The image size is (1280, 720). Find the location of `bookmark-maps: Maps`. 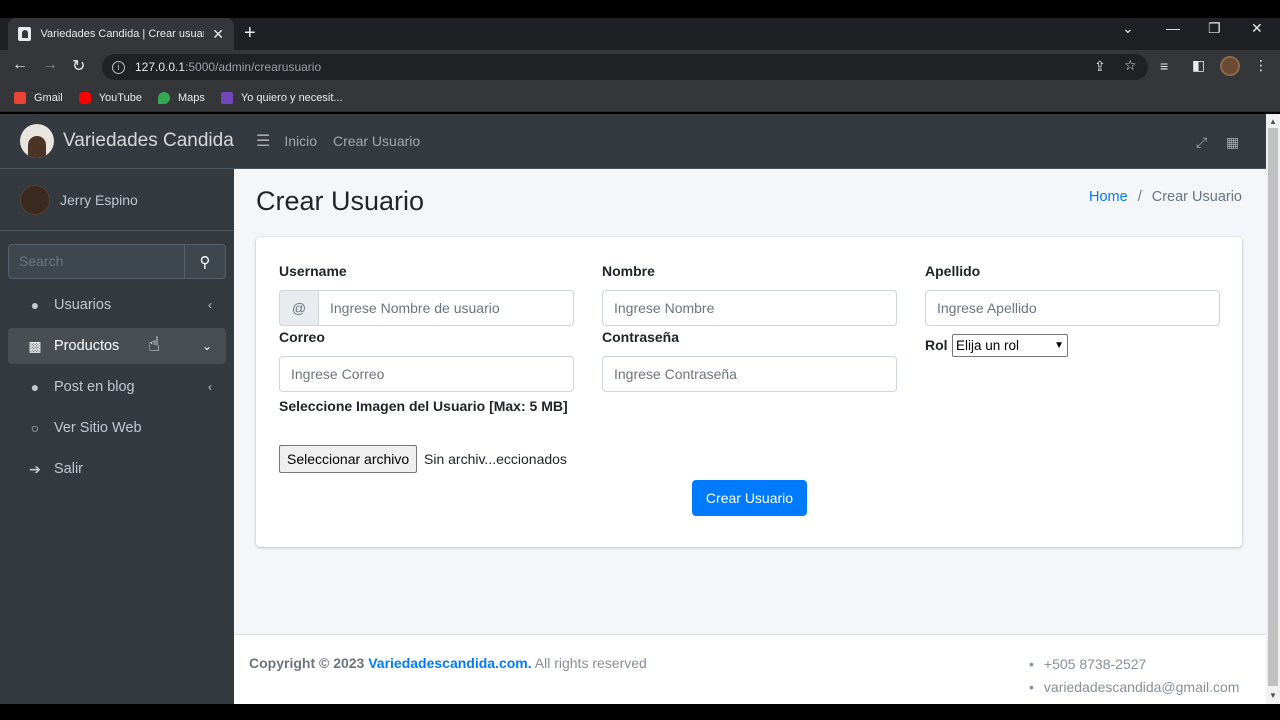

bookmark-maps: Maps is located at coordinates (181, 97).